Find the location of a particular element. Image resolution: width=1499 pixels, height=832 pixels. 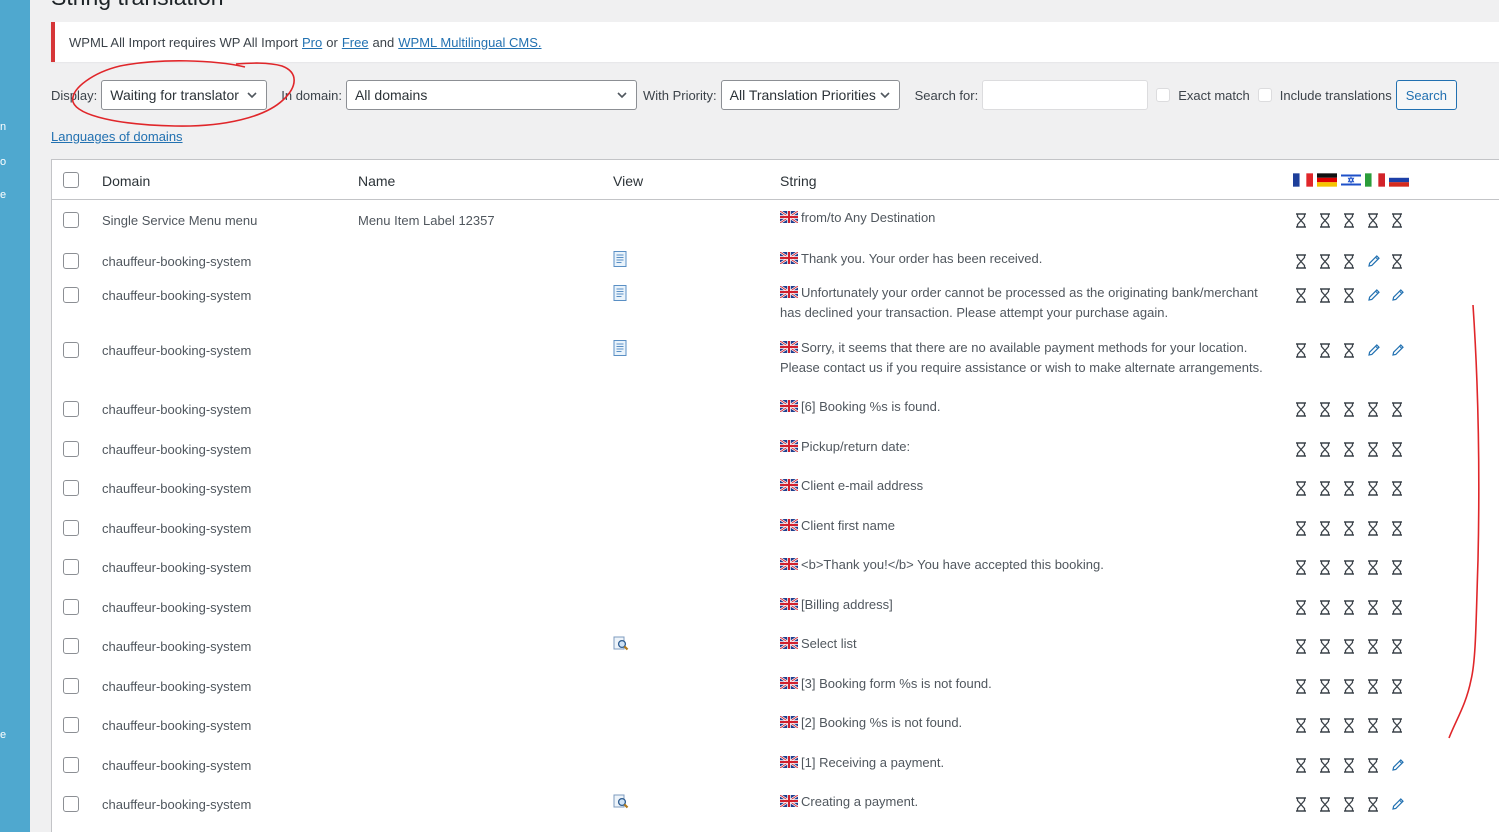

languages-of-domains-link: Languages of domains is located at coordinates (117, 136).